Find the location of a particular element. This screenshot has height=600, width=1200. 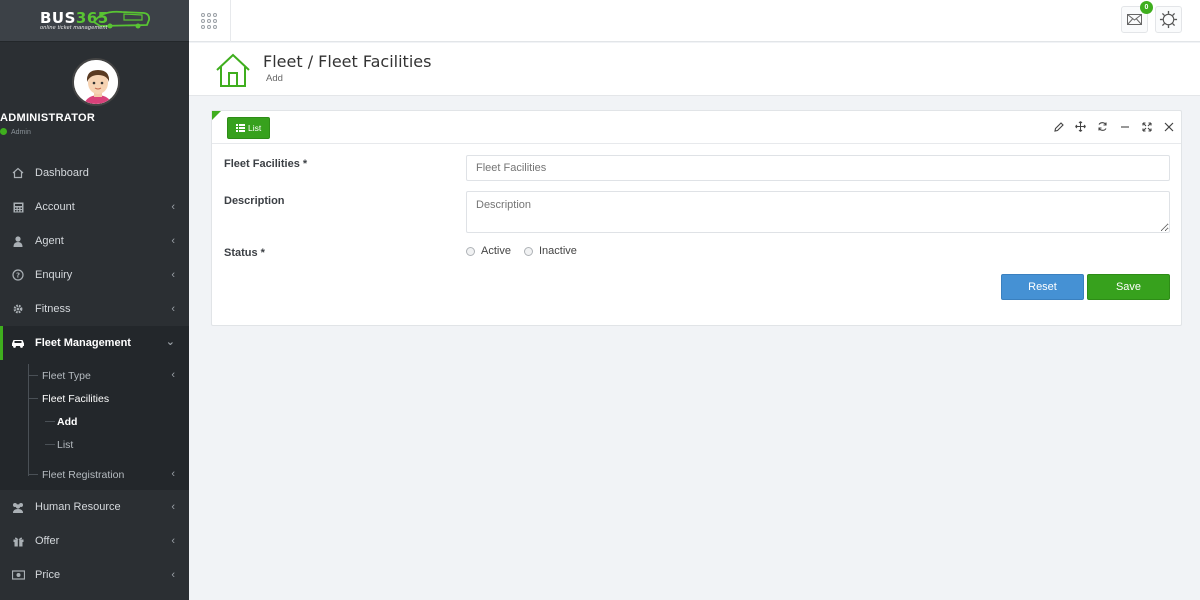

sidebar-subitem-label: Fleet Type is located at coordinates (66, 375).